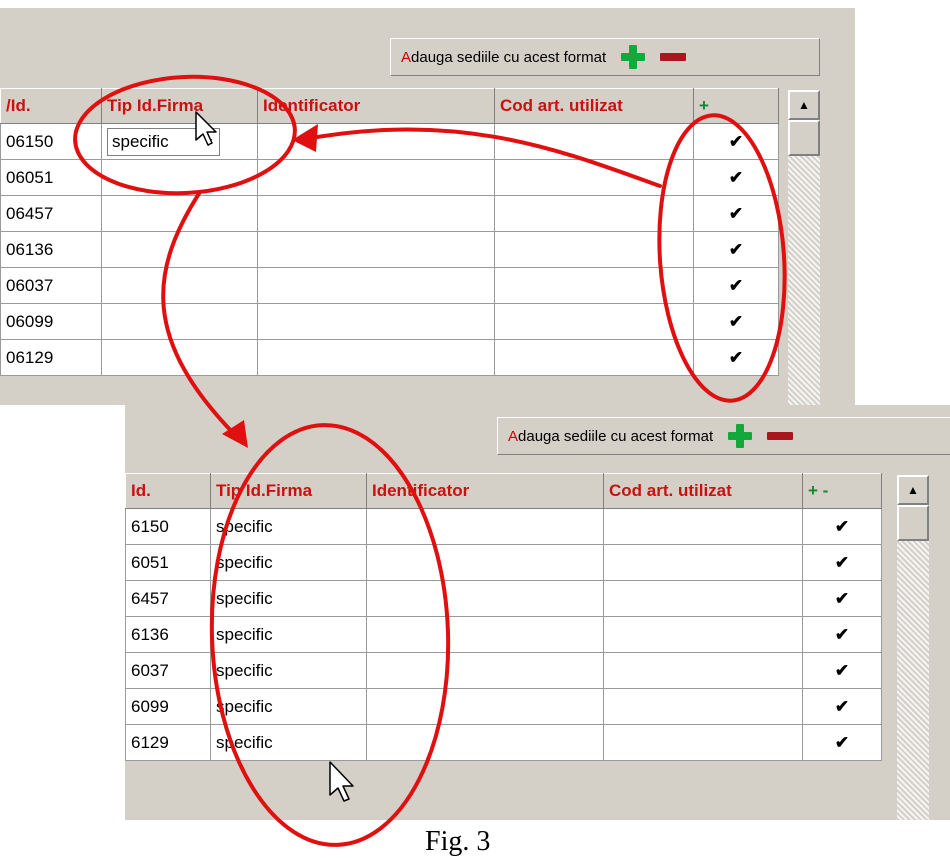 This screenshot has width=950, height=858. I want to click on highlight-ellipse-checks, so click(722, 258).